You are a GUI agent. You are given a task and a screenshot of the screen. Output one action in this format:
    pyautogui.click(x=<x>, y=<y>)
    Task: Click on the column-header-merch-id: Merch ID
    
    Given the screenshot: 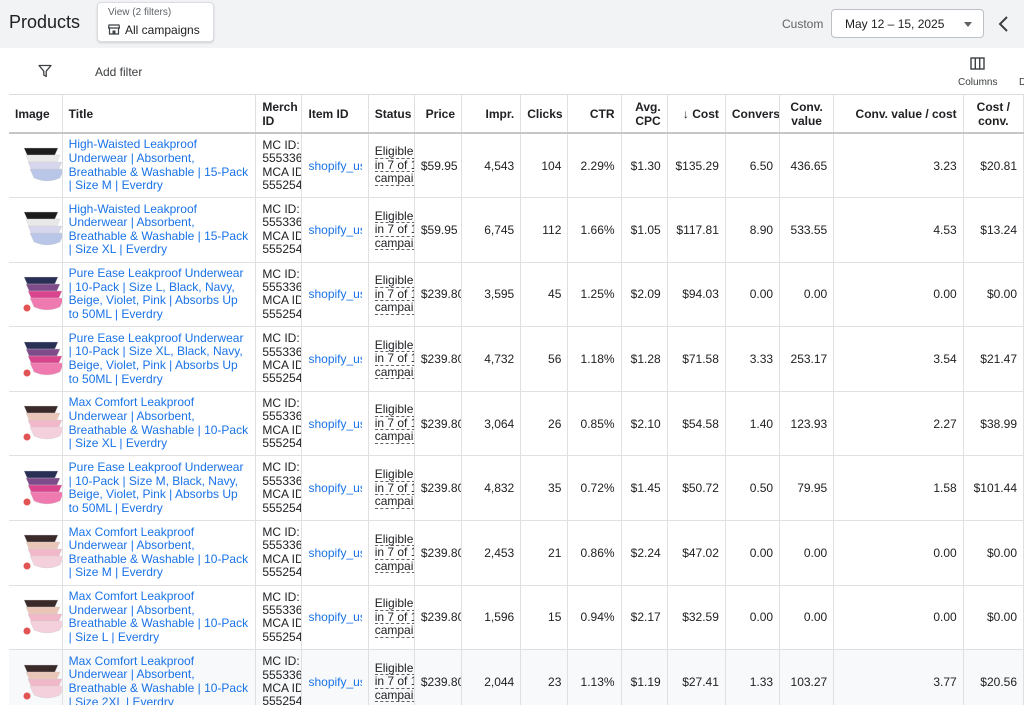 What is the action you would take?
    pyautogui.click(x=279, y=114)
    